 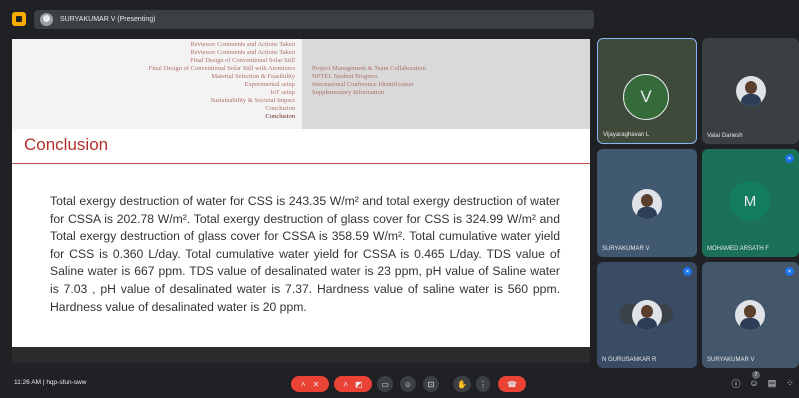 What do you see at coordinates (348, 92) in the screenshot?
I see `slide-nav-item: Supplementary Information` at bounding box center [348, 92].